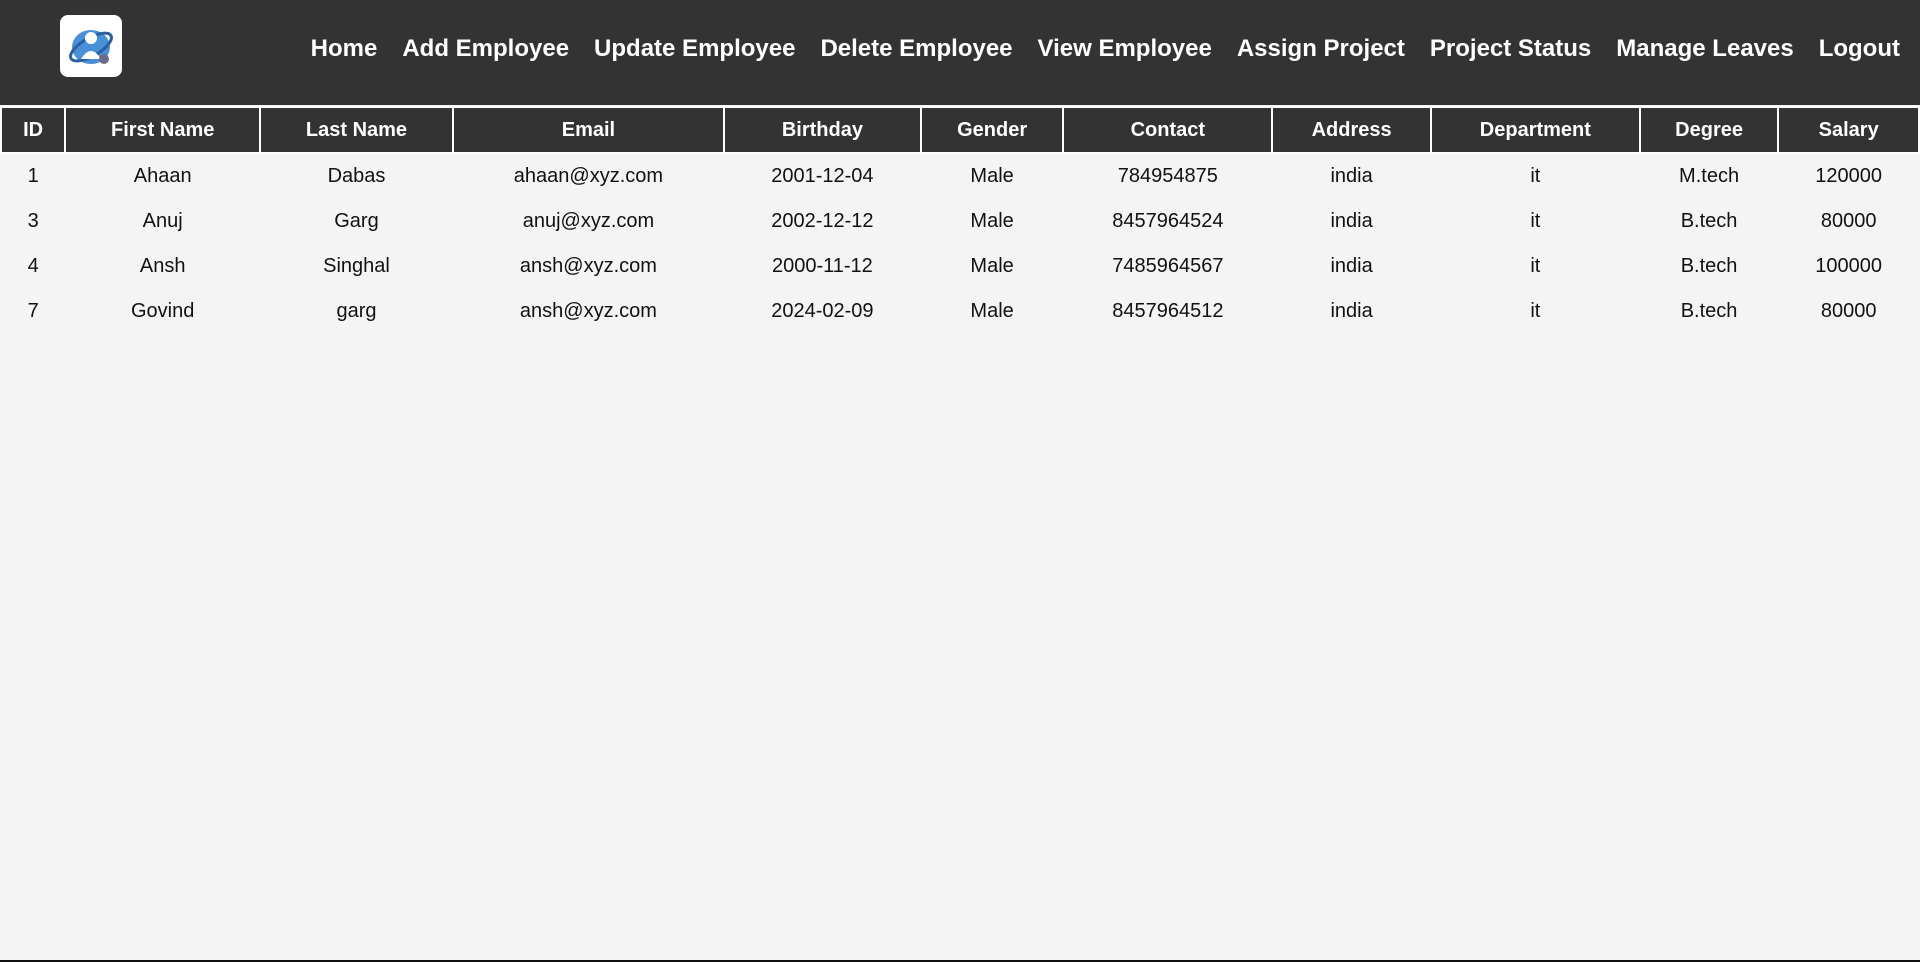  Describe the element at coordinates (33, 311) in the screenshot. I see `cell-id: 7` at that location.